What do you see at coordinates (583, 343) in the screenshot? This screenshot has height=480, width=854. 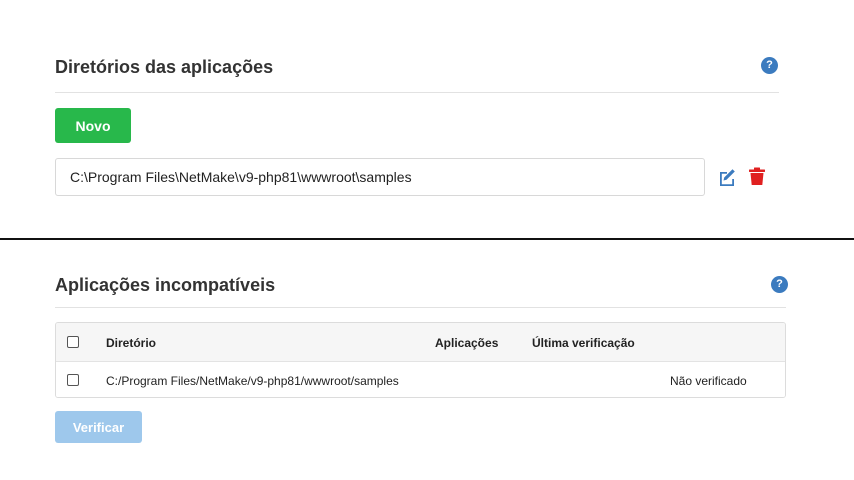 I see `column-header-last-check: Última verificação` at bounding box center [583, 343].